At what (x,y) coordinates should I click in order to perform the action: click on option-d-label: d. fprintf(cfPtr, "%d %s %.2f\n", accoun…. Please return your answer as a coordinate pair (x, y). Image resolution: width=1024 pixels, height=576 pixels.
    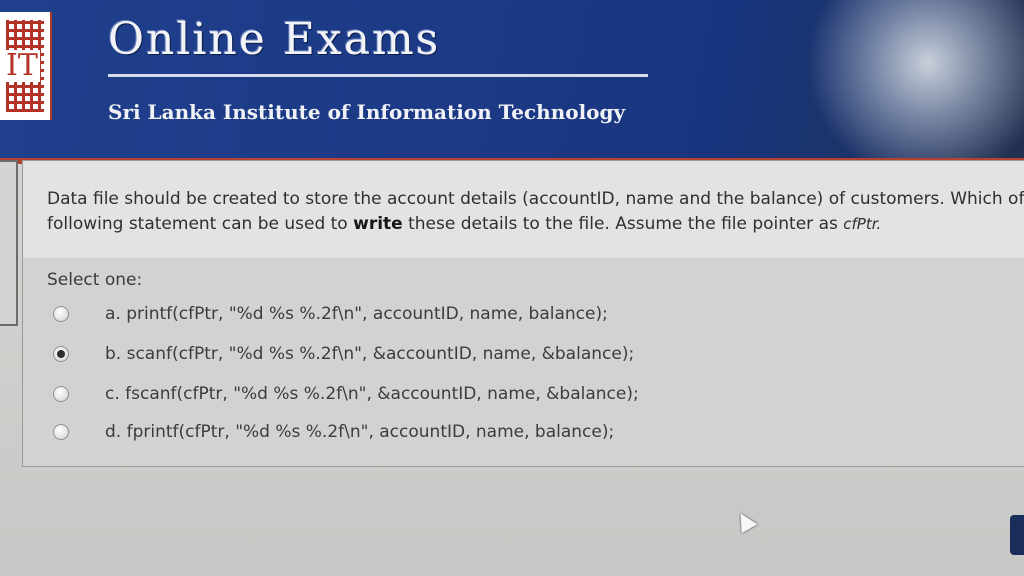
    Looking at the image, I should click on (359, 432).